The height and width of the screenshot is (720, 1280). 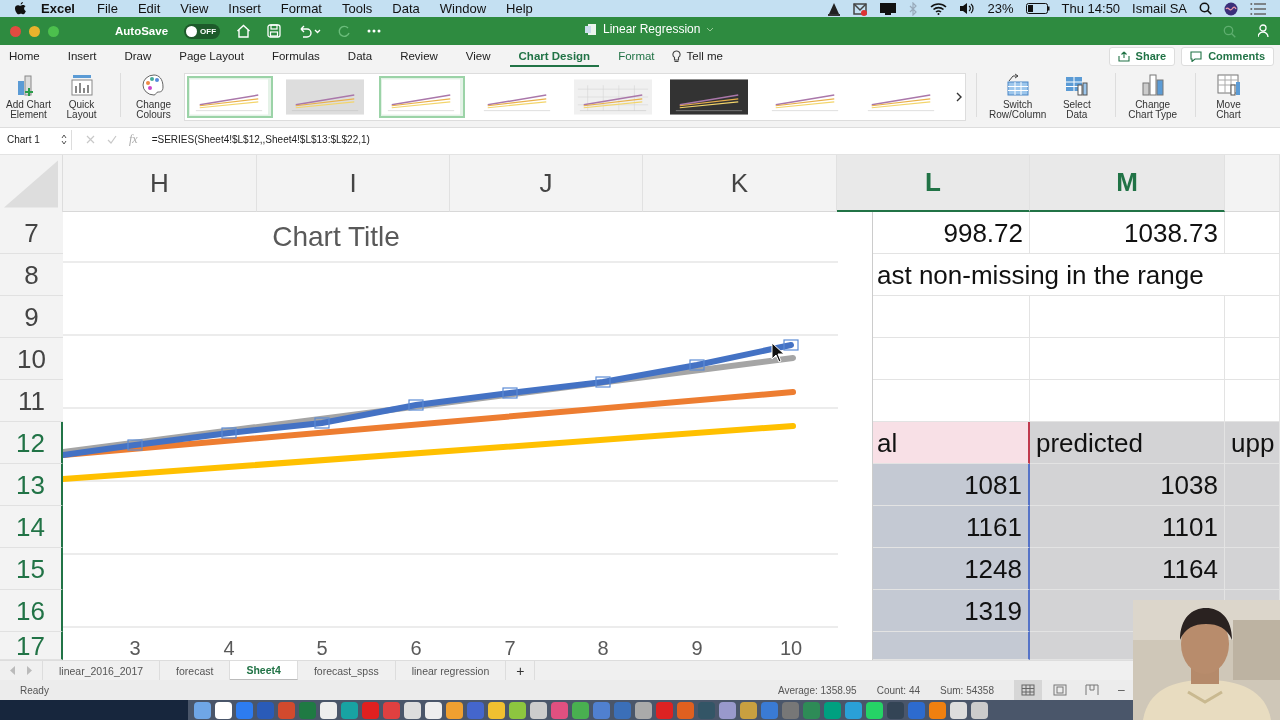 I want to click on menu-icon, so click(x=1258, y=8).